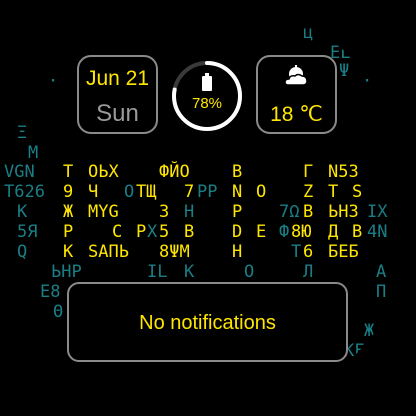 The image size is (416, 416). What do you see at coordinates (377, 212) in the screenshot?
I see `matrix-glyph: IX` at bounding box center [377, 212].